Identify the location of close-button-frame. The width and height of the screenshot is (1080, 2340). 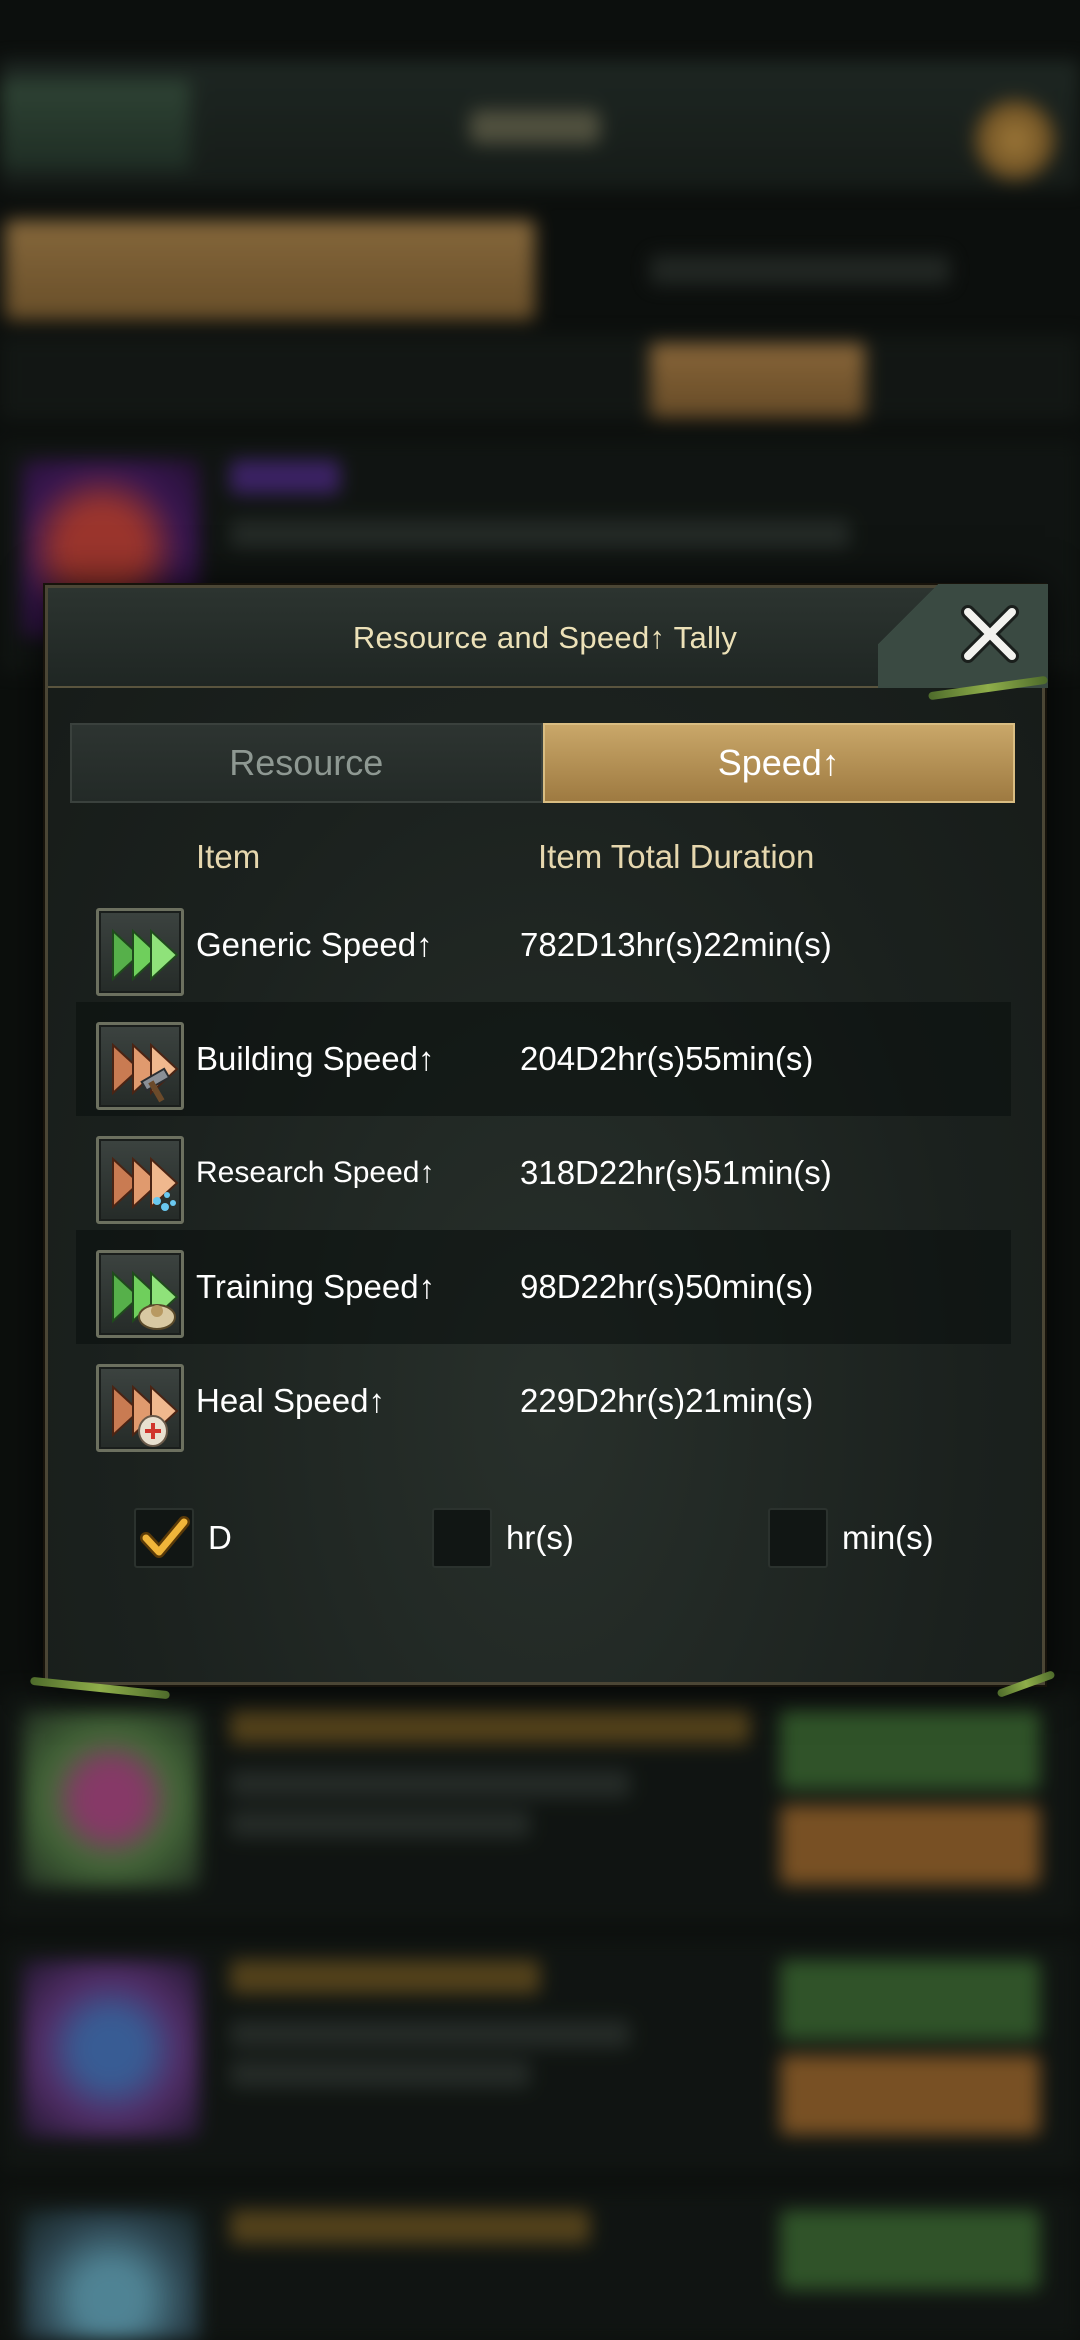
(963, 642).